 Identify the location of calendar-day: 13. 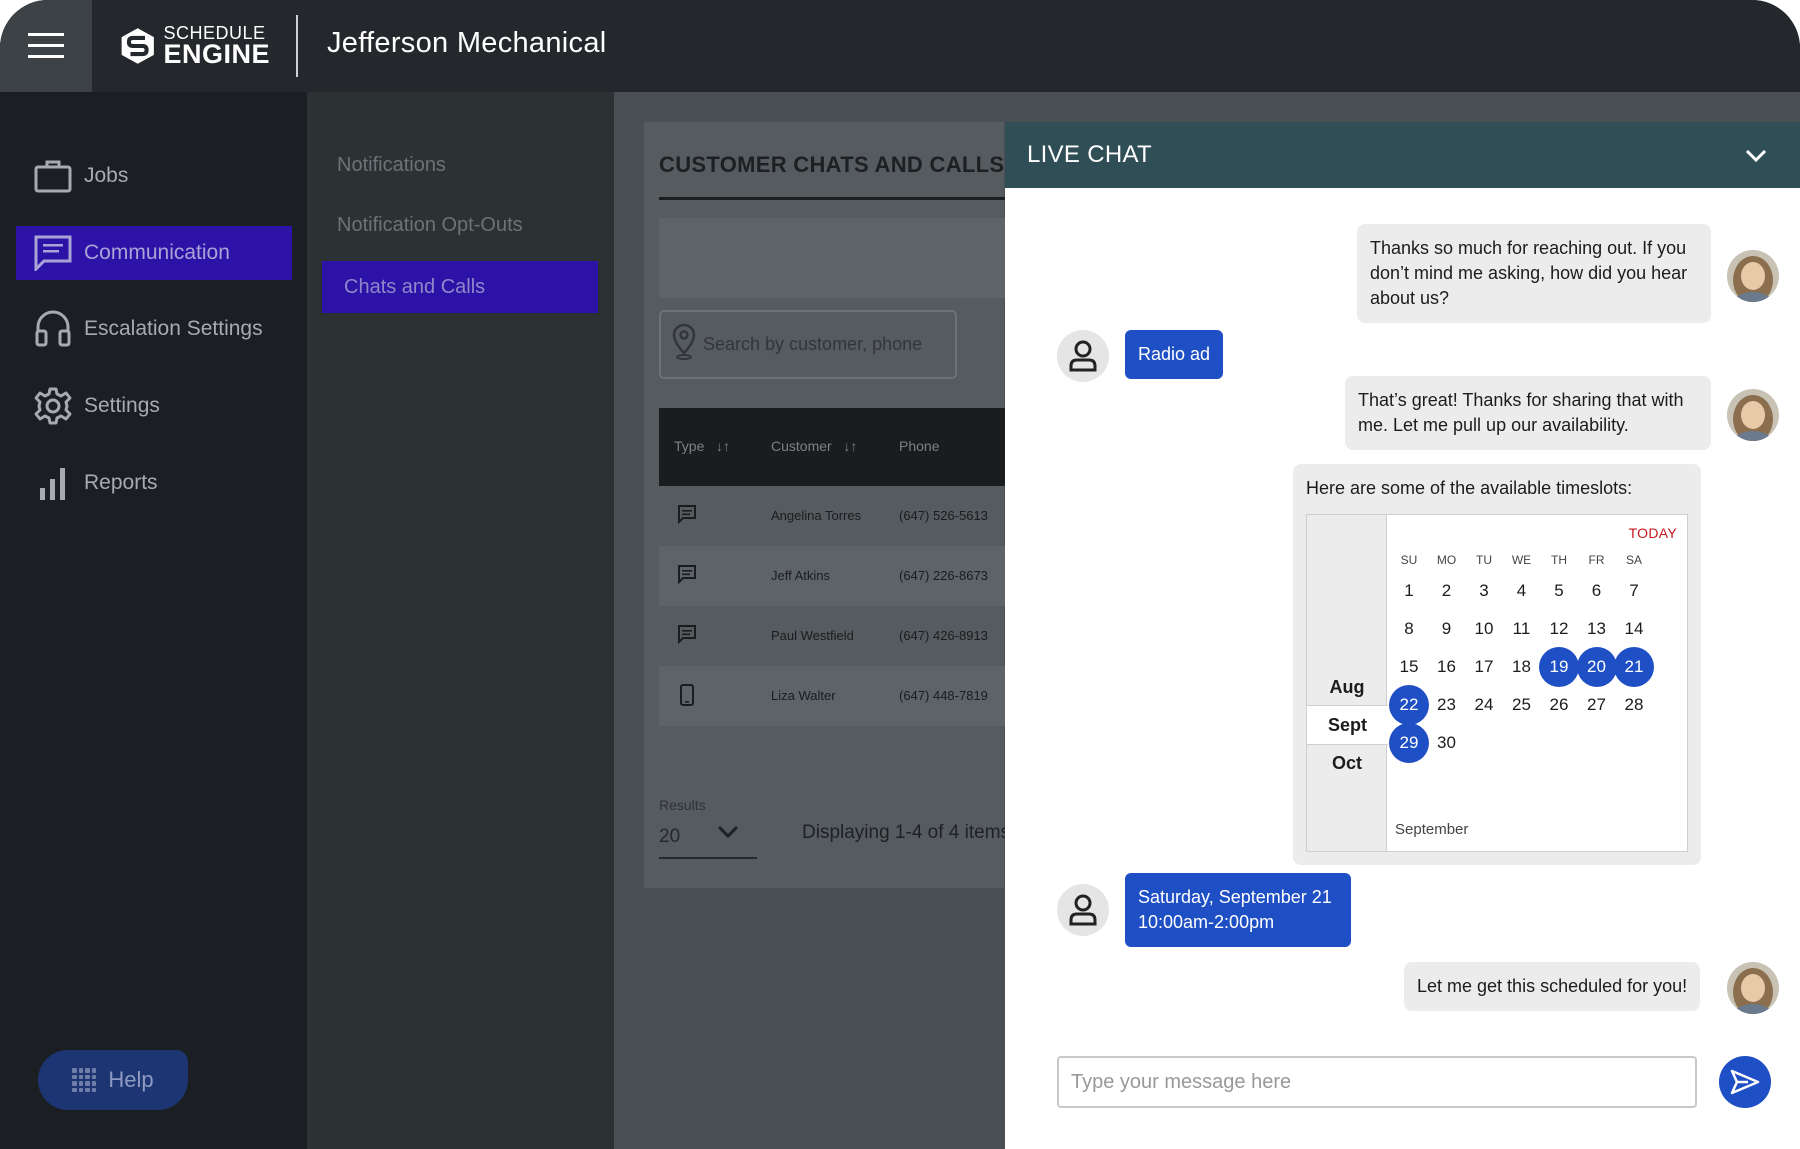
(1596, 628).